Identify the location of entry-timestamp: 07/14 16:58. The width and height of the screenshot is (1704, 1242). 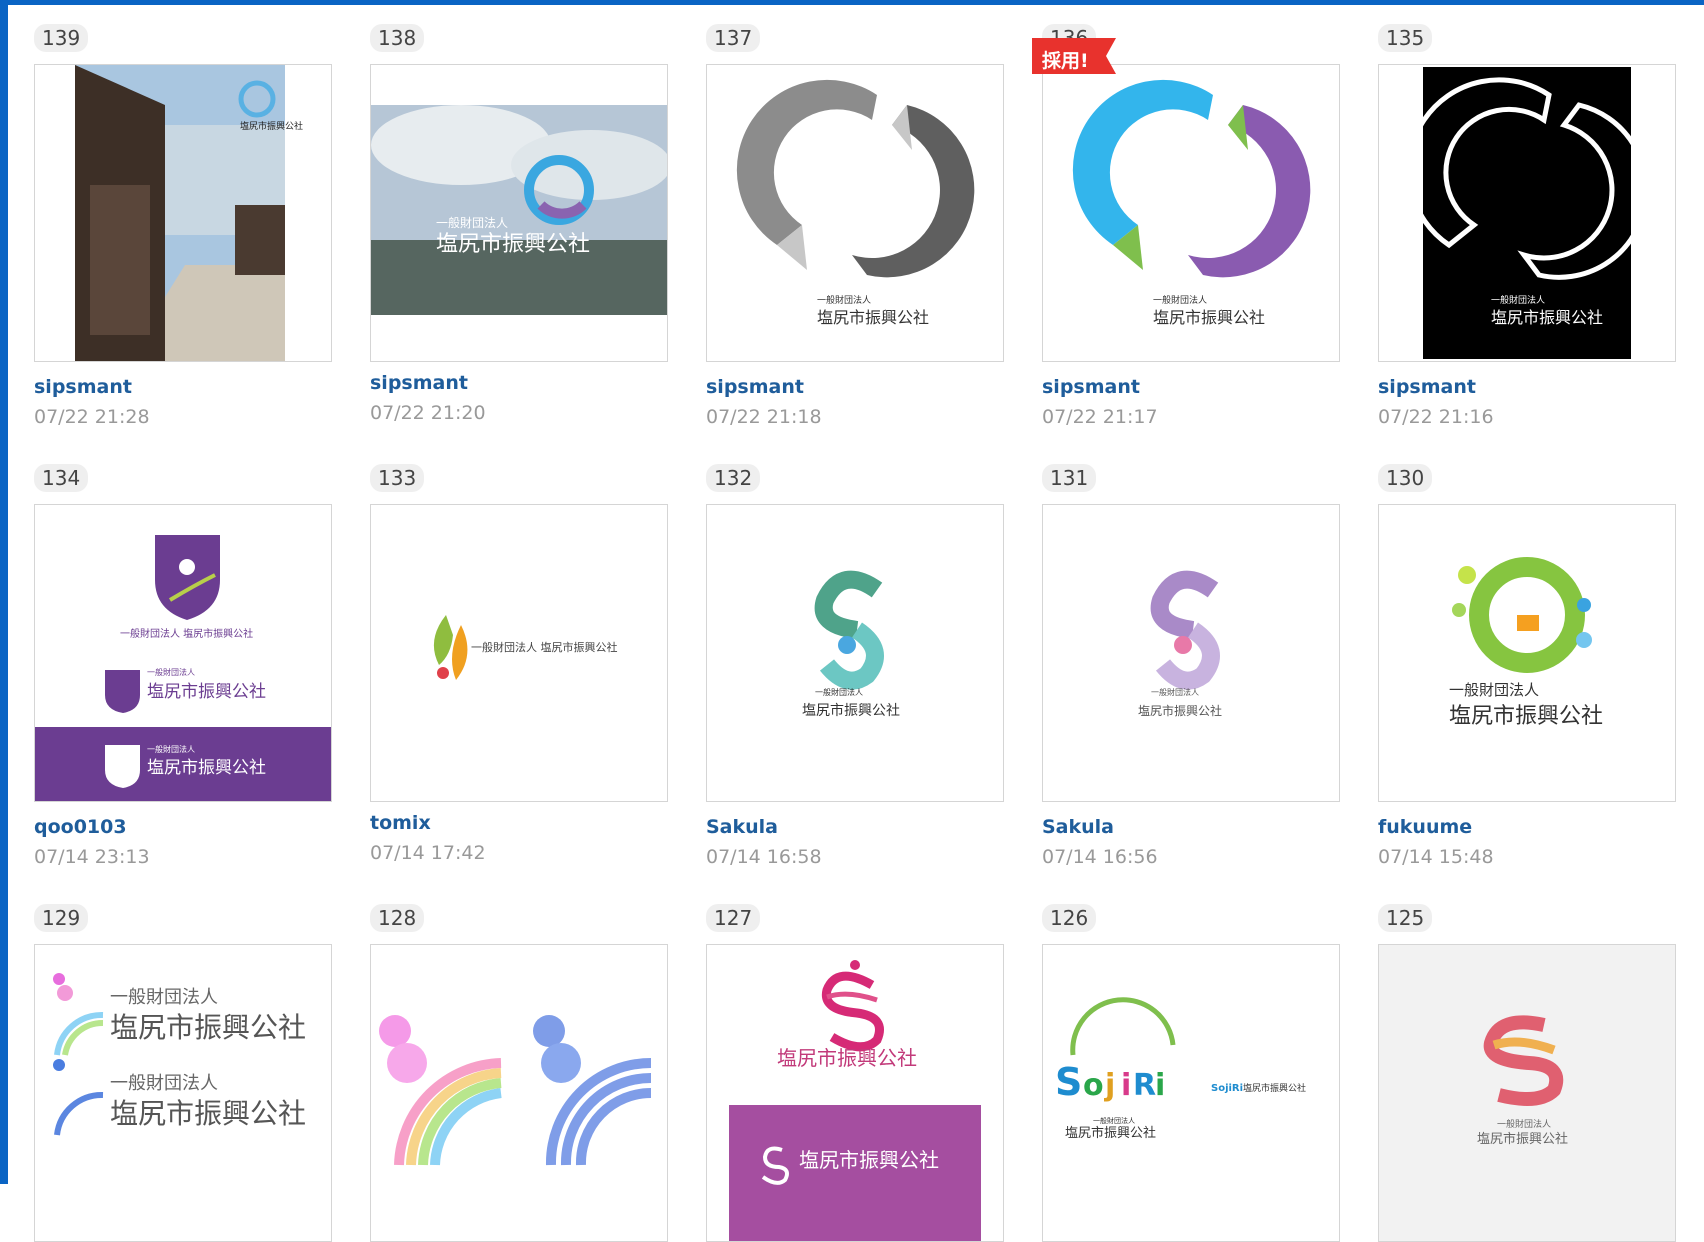
(764, 857).